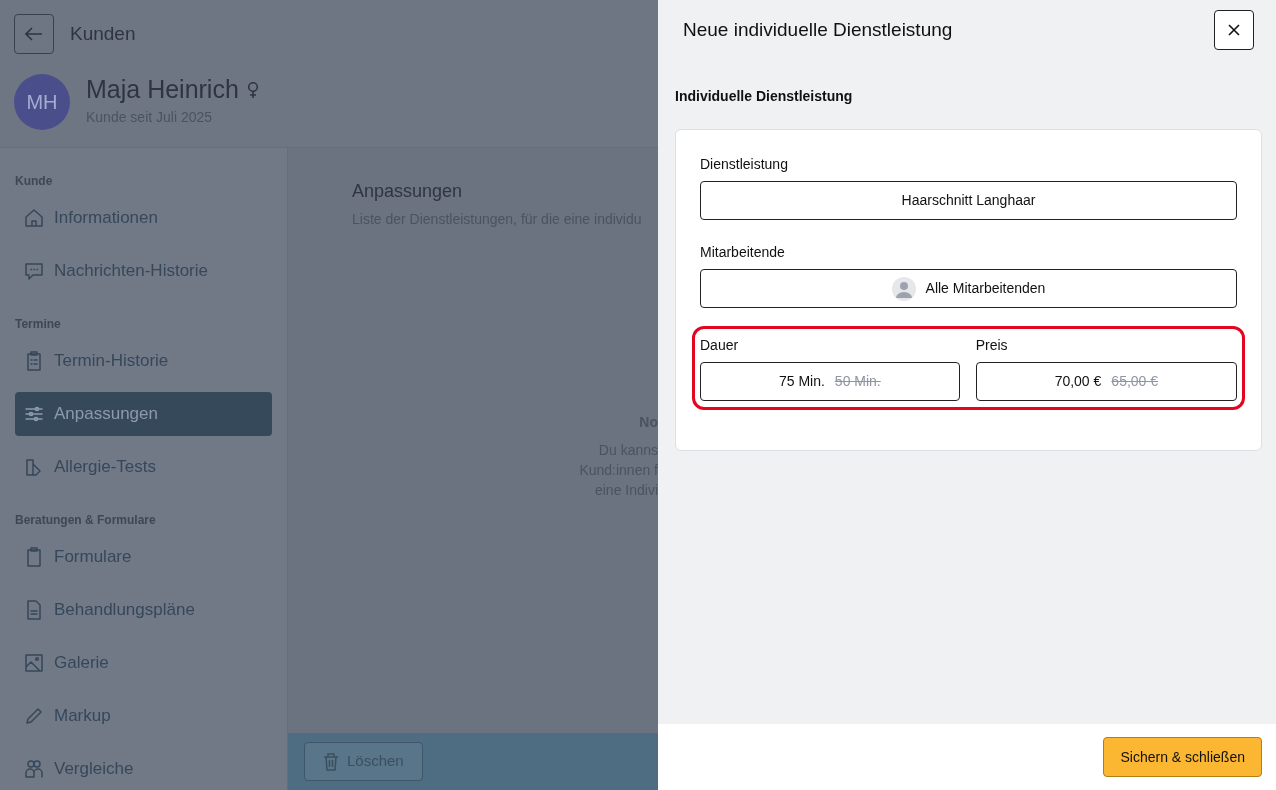 This screenshot has height=790, width=1276. Describe the element at coordinates (1182, 757) in the screenshot. I see `save-close-button: Sichern & schließen` at that location.